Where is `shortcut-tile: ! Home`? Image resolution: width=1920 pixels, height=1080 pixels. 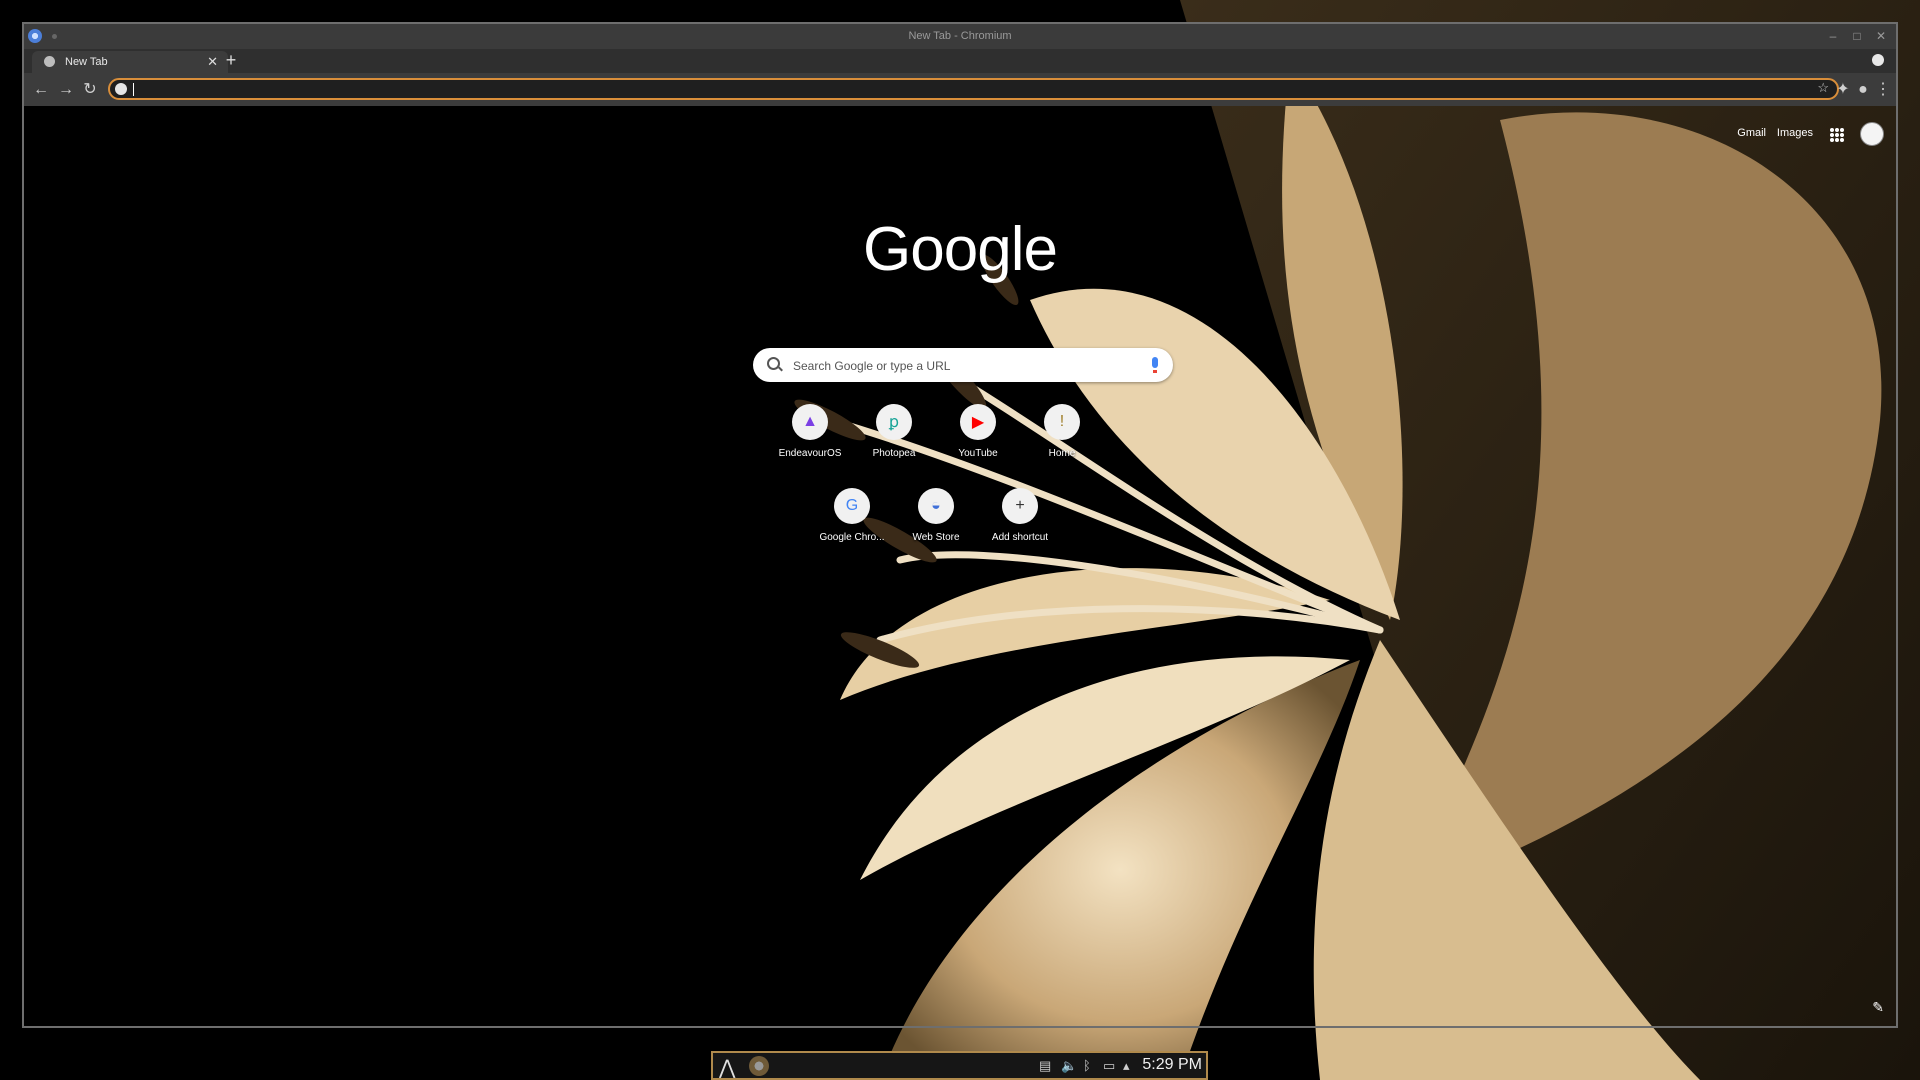 shortcut-tile: ! Home is located at coordinates (1062, 444).